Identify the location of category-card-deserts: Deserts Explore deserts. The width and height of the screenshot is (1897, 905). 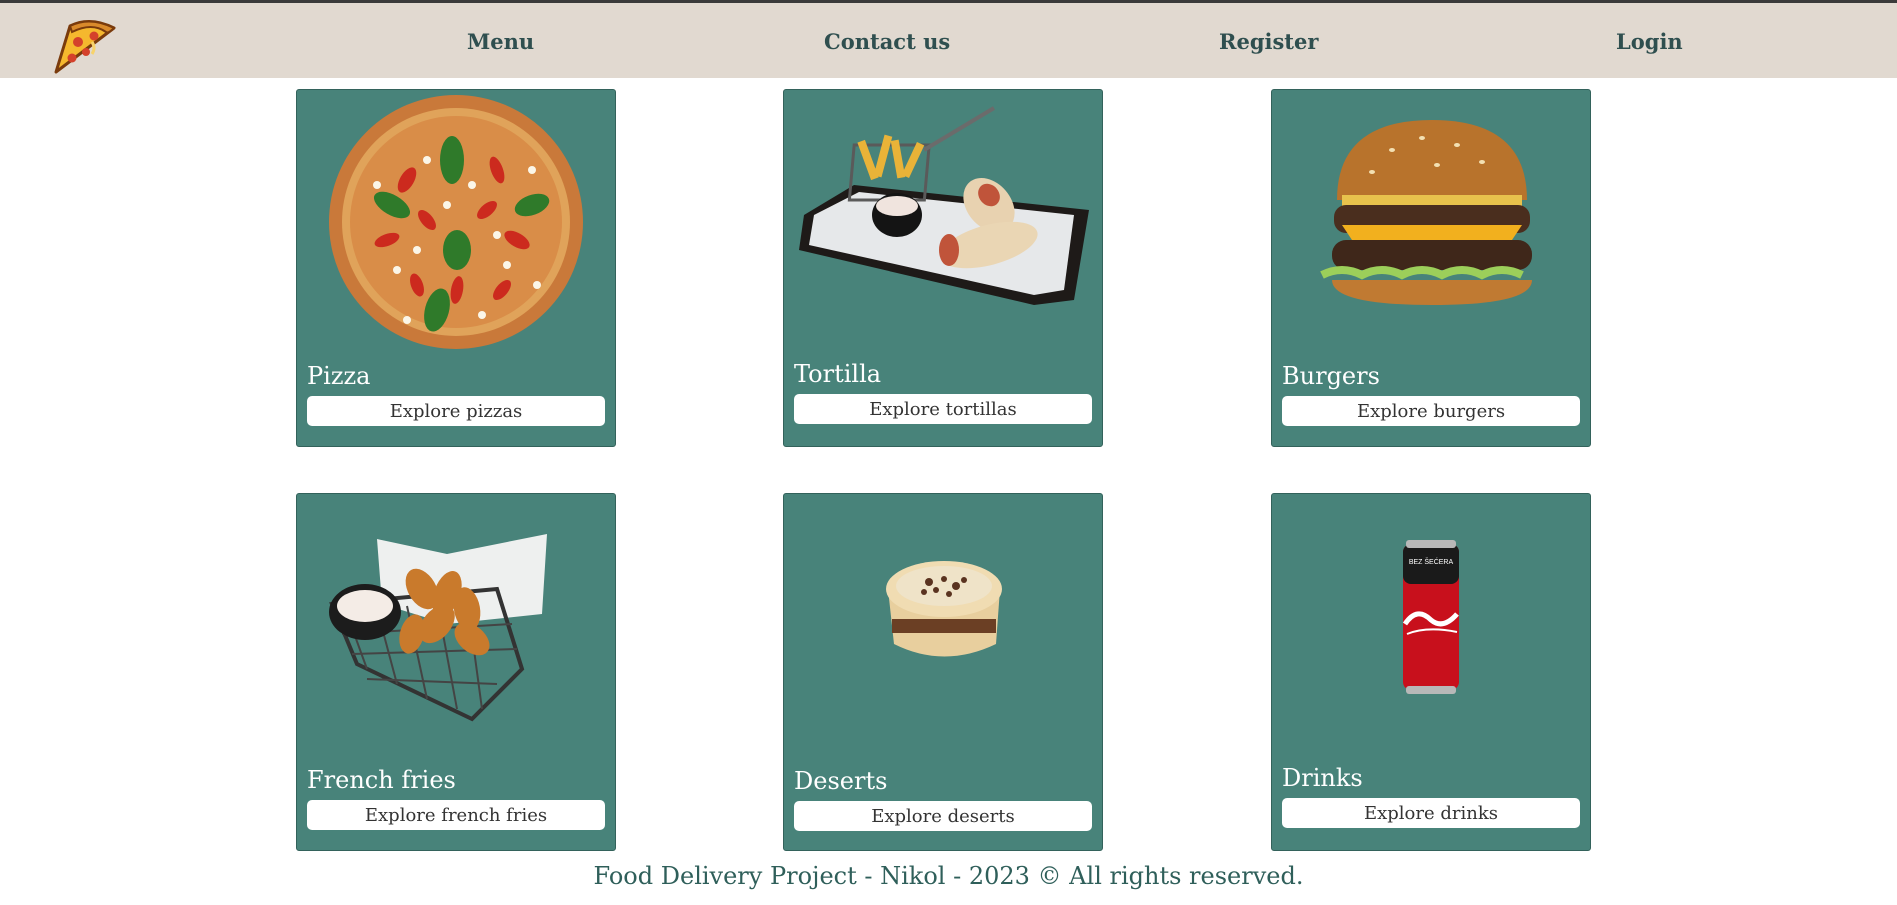
(943, 672).